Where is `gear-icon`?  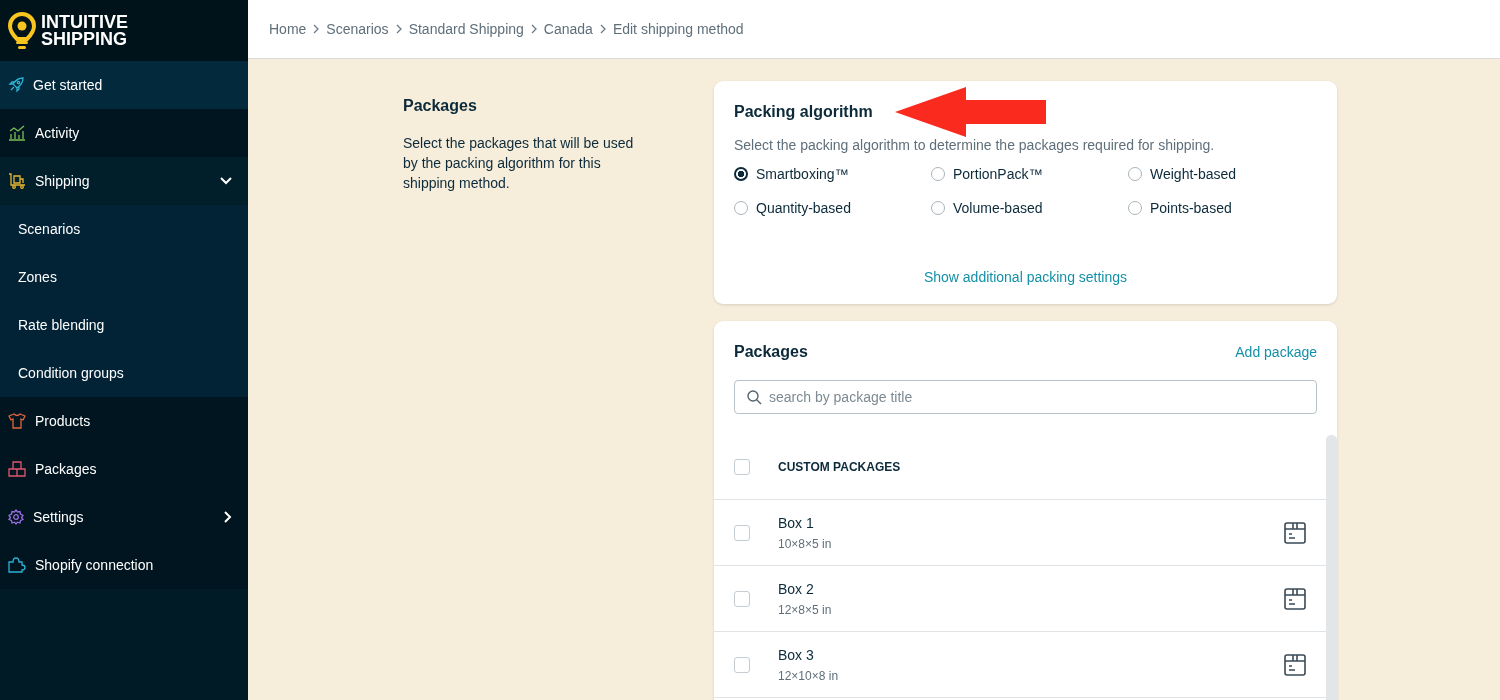 gear-icon is located at coordinates (16, 517).